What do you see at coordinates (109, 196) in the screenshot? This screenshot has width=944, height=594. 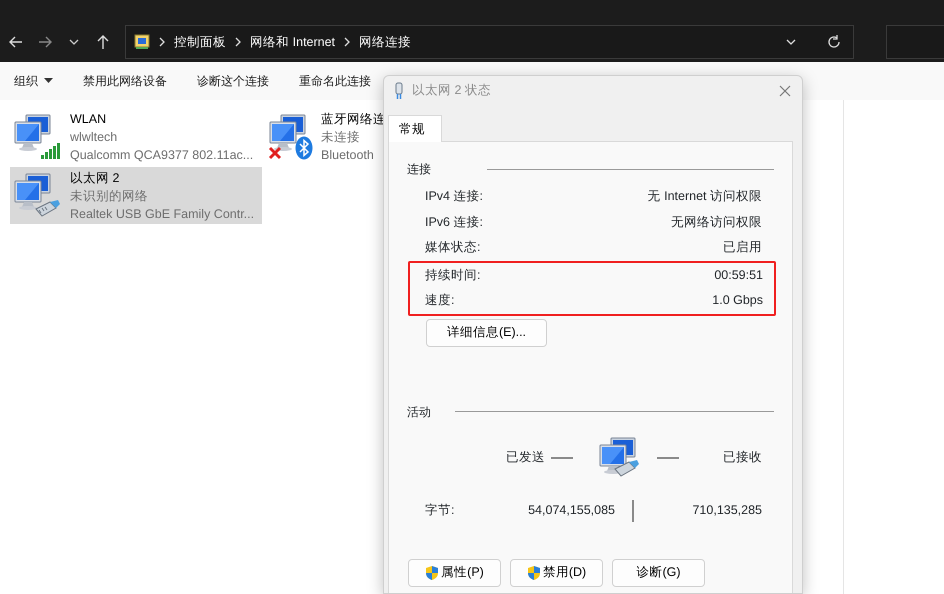 I see `connection-status: 未识别的网络` at bounding box center [109, 196].